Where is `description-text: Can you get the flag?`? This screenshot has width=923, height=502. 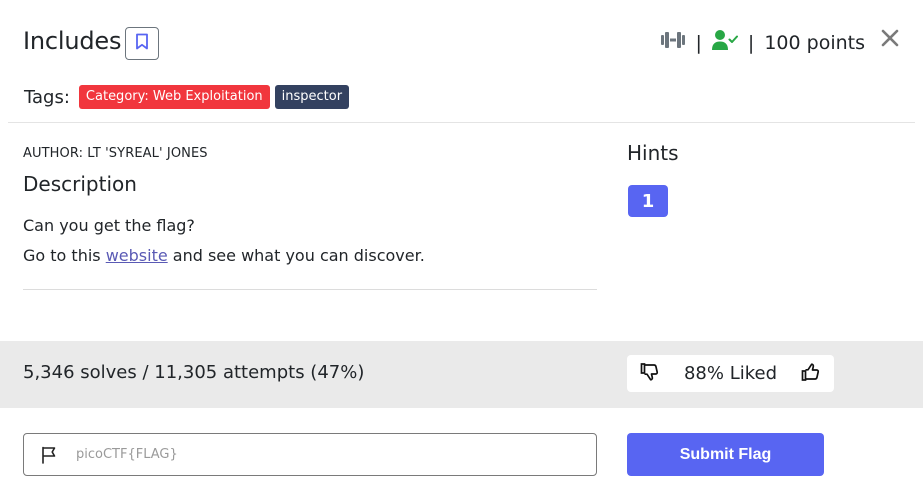 description-text: Can you get the flag? is located at coordinates (109, 225).